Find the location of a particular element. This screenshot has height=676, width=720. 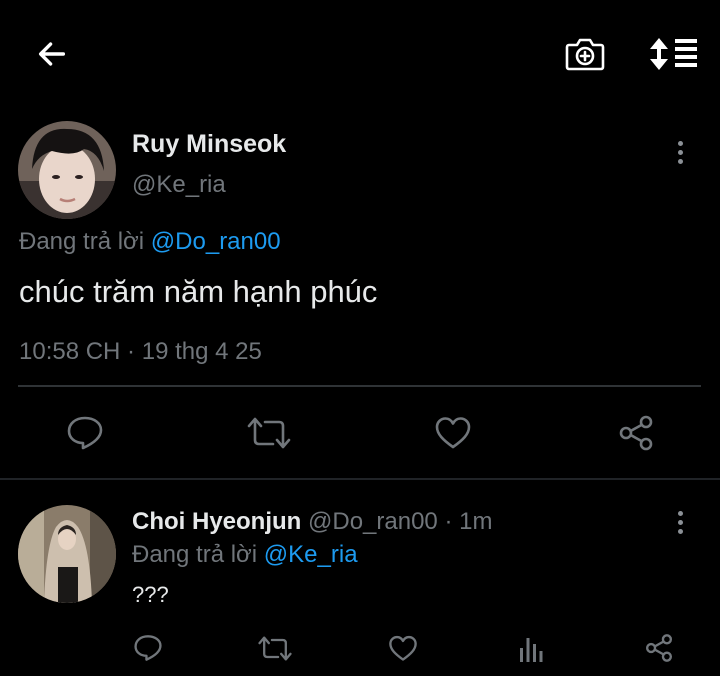

reply-header: Choi Hyeonjun @Do_ran00 · 1m is located at coordinates (312, 522).